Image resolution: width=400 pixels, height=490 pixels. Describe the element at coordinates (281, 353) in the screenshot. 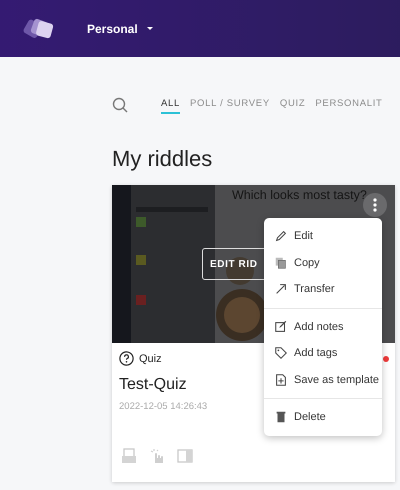

I see `tag-icon` at that location.